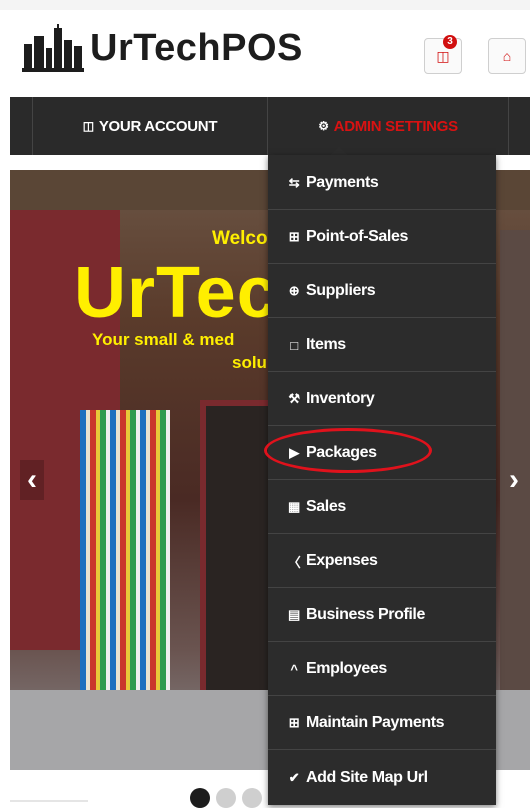  What do you see at coordinates (294, 182) in the screenshot?
I see `exchange-icon: ⇆` at bounding box center [294, 182].